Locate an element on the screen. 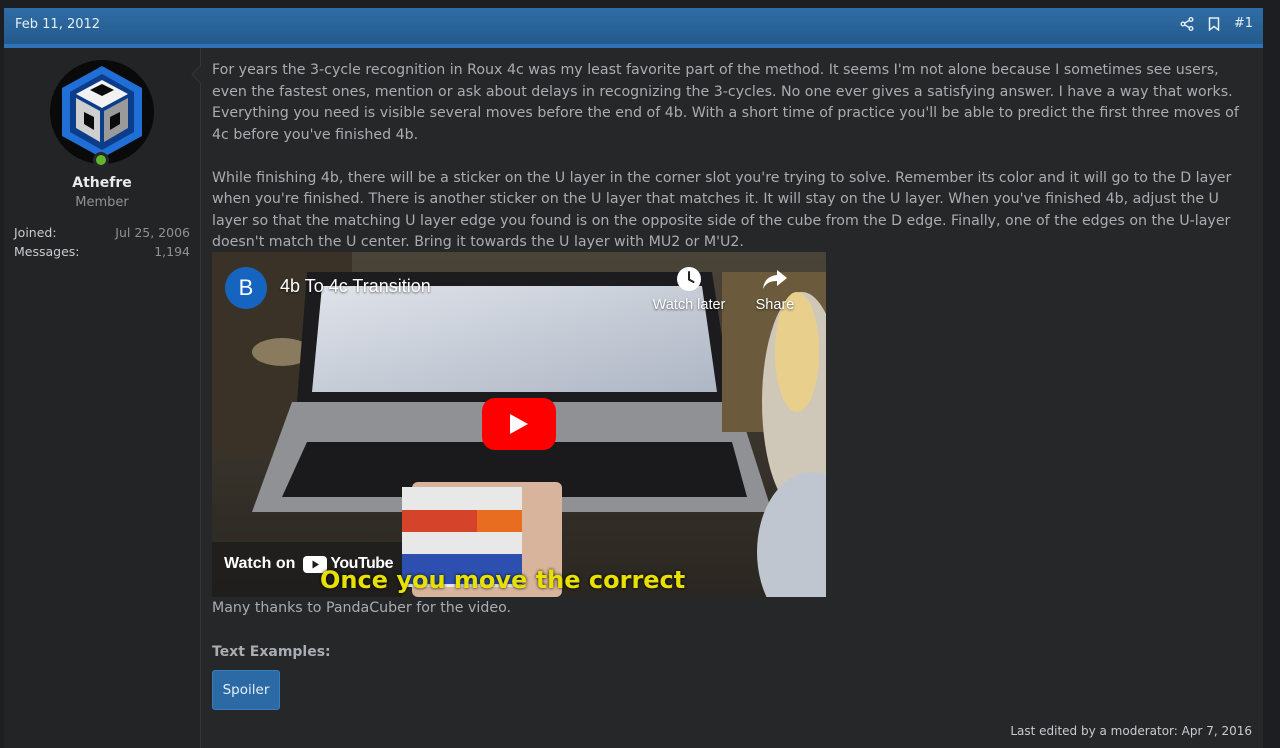  user-title: Member is located at coordinates (102, 202).